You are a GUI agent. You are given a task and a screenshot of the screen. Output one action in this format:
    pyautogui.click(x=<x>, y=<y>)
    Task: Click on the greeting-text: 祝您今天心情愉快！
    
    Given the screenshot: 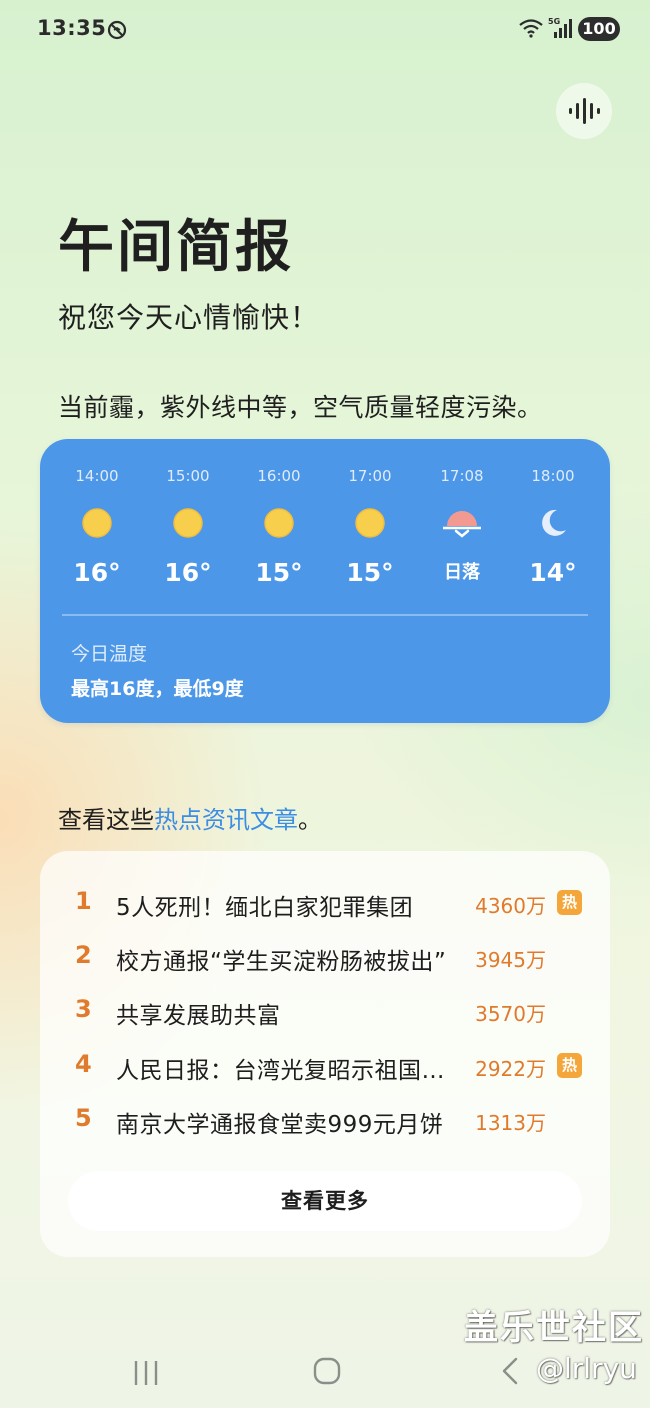 What is the action you would take?
    pyautogui.click(x=189, y=317)
    